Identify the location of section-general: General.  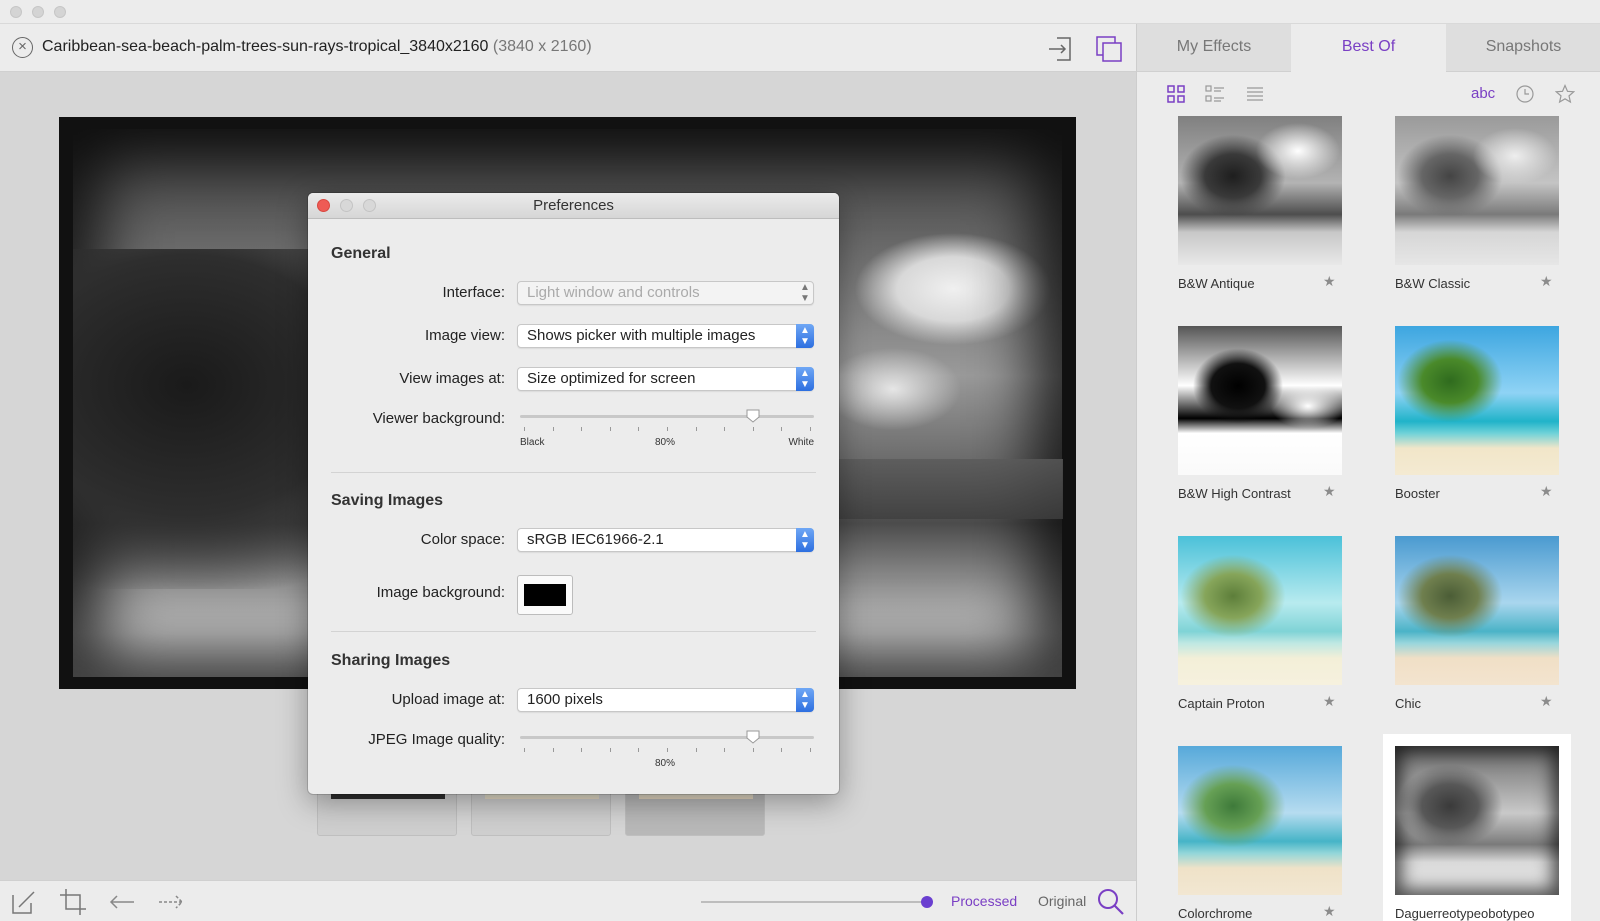
(361, 253).